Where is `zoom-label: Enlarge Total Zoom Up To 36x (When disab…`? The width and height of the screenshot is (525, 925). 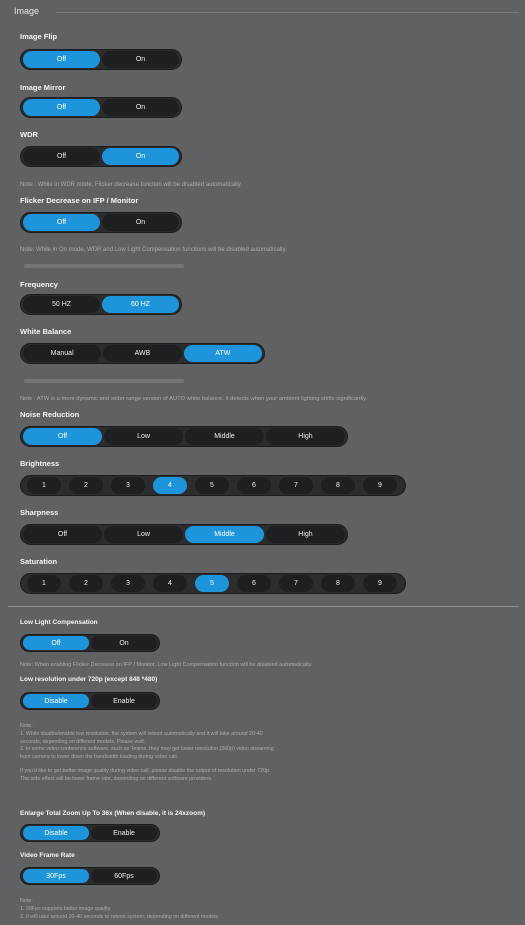 zoom-label: Enlarge Total Zoom Up To 36x (When disab… is located at coordinates (113, 813).